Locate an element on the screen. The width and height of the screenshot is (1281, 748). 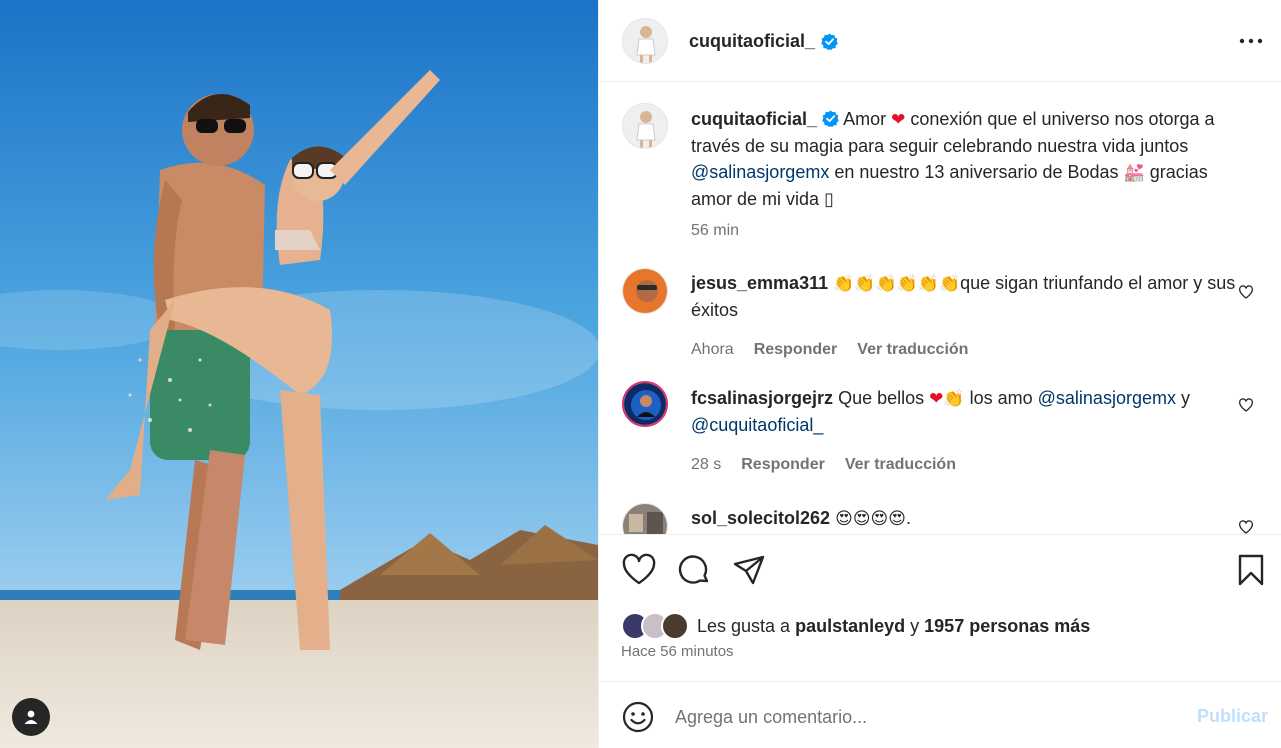
caption-author-avatar is located at coordinates (645, 126).